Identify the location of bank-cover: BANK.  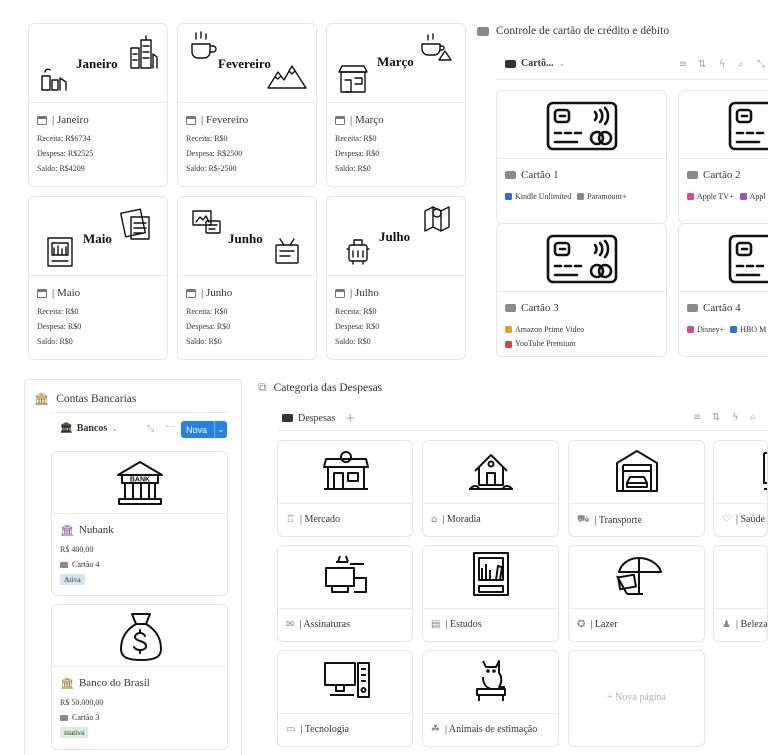
(139, 483).